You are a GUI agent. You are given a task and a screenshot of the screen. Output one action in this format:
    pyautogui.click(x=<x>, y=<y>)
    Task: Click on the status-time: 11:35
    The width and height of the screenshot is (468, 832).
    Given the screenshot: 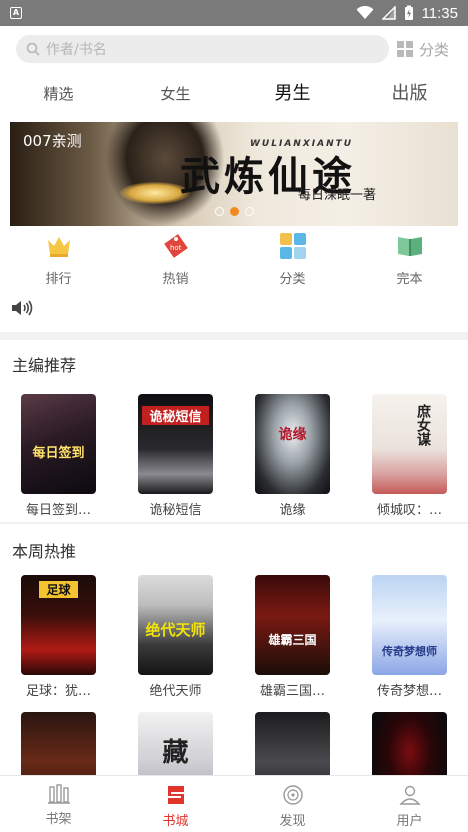 What is the action you would take?
    pyautogui.click(x=439, y=13)
    